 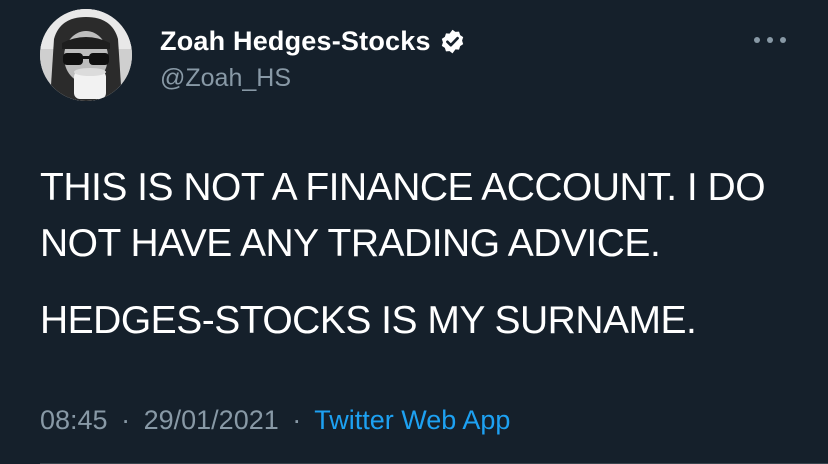 What do you see at coordinates (452, 41) in the screenshot?
I see `verified-badge-icon` at bounding box center [452, 41].